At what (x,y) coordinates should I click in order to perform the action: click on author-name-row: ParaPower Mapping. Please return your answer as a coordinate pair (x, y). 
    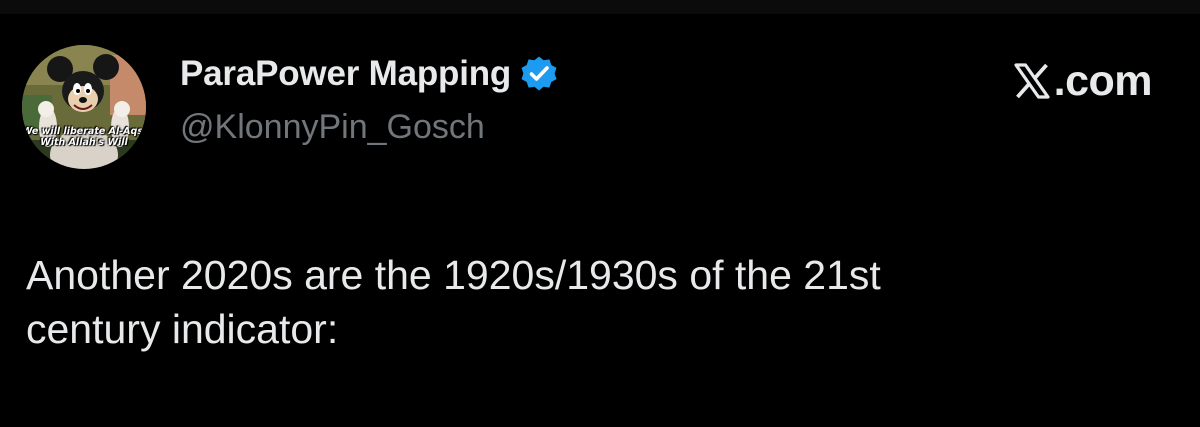
    Looking at the image, I should click on (369, 74).